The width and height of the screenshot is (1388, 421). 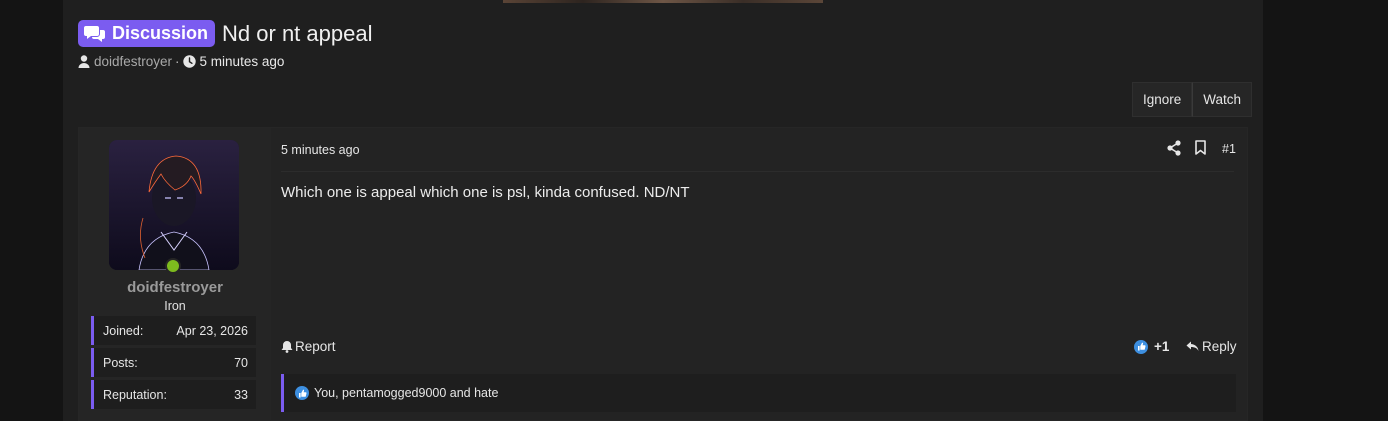 I want to click on share-icon, so click(x=1174, y=148).